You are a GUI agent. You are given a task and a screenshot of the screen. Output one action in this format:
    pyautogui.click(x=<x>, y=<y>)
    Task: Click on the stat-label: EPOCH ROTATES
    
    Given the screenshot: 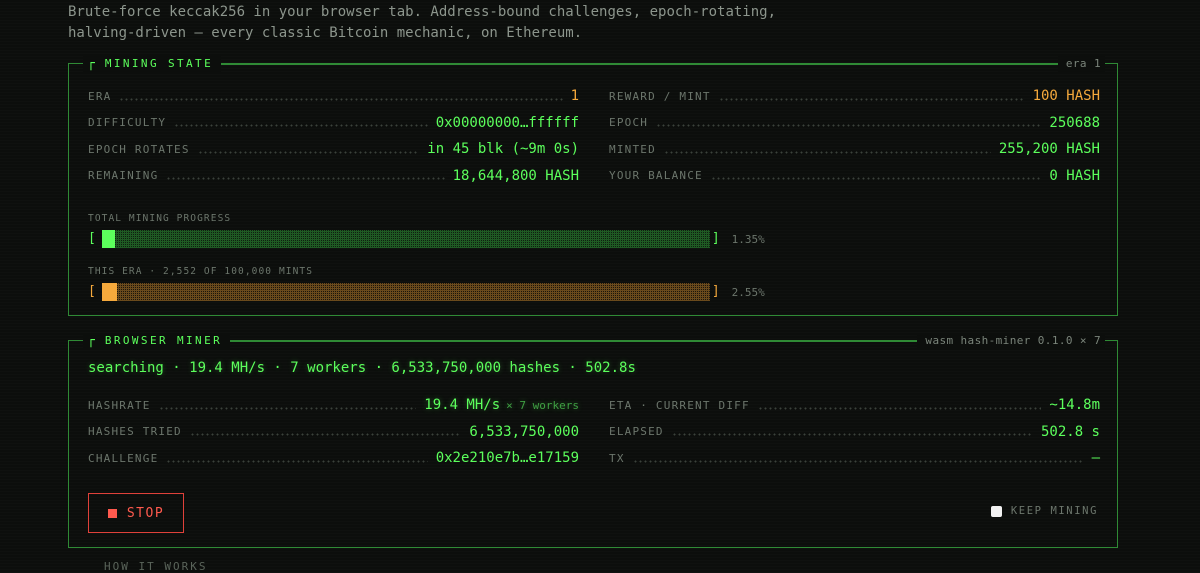 What is the action you would take?
    pyautogui.click(x=139, y=149)
    